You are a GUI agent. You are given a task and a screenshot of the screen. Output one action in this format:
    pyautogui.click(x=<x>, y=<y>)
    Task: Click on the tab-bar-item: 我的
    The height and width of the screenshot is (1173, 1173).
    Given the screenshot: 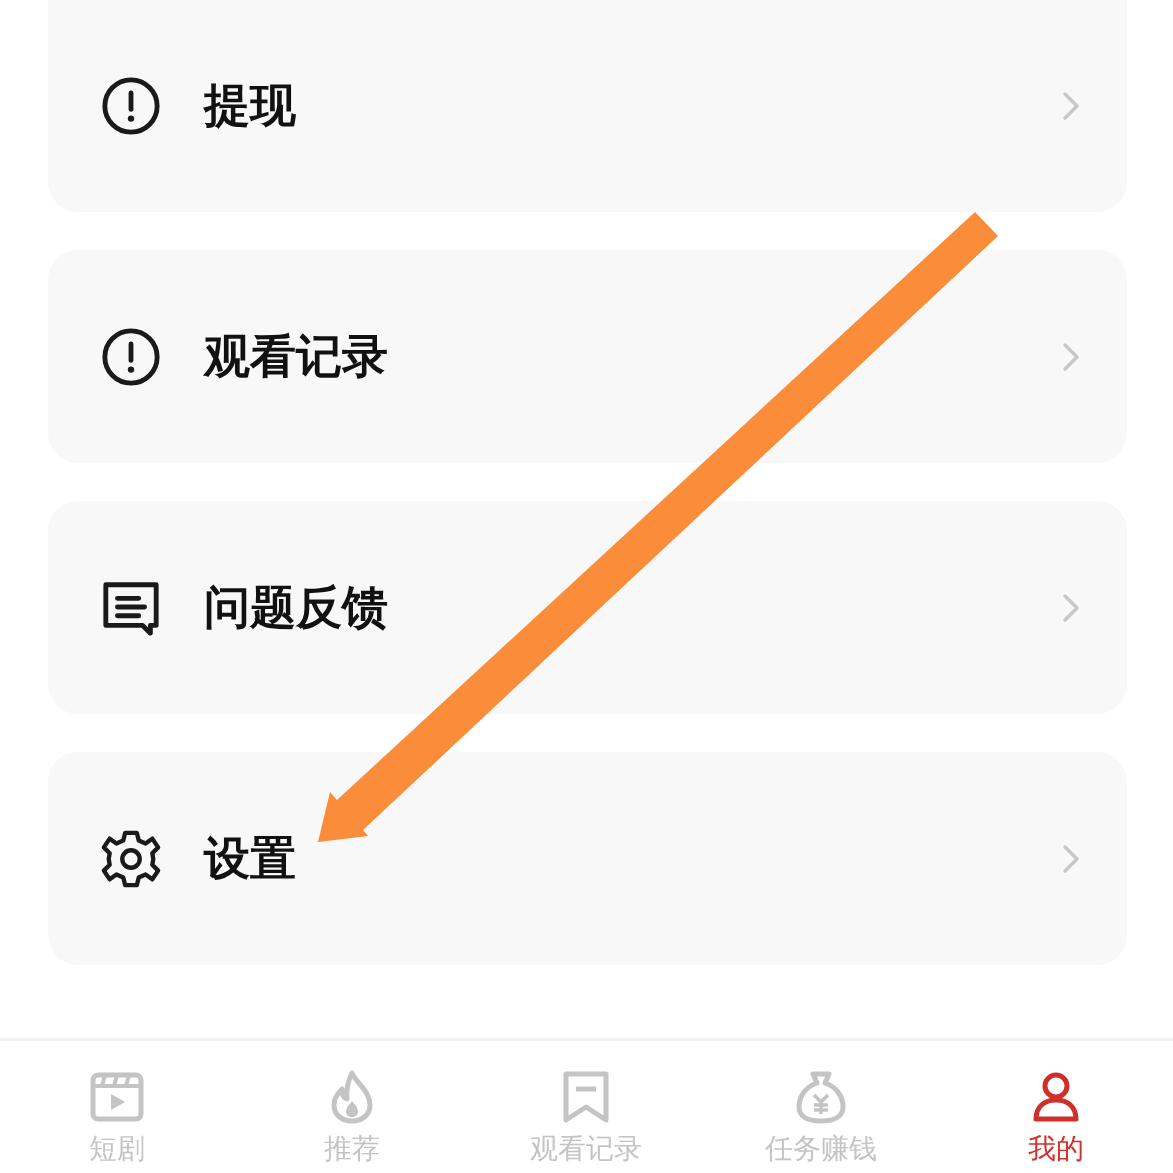 What is the action you would take?
    pyautogui.click(x=1055, y=1107)
    